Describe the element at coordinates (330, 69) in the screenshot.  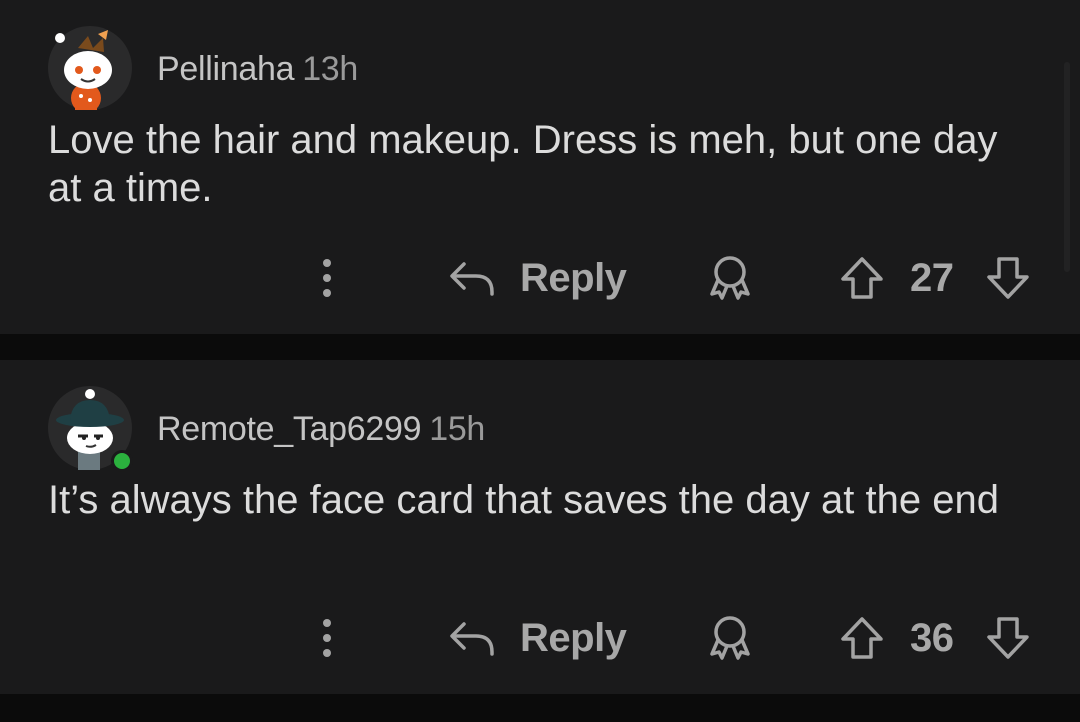
I see `comment-age: 13h` at that location.